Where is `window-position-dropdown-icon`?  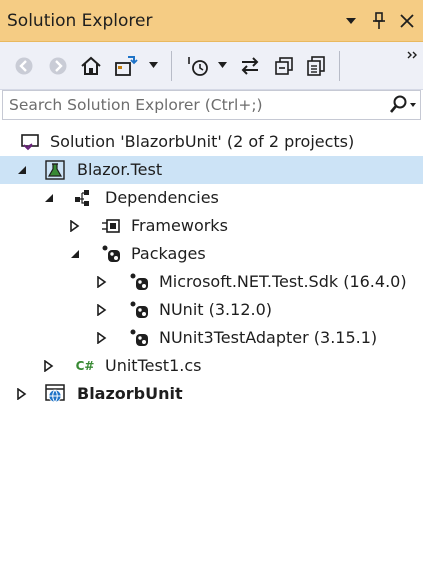 window-position-dropdown-icon is located at coordinates (351, 21).